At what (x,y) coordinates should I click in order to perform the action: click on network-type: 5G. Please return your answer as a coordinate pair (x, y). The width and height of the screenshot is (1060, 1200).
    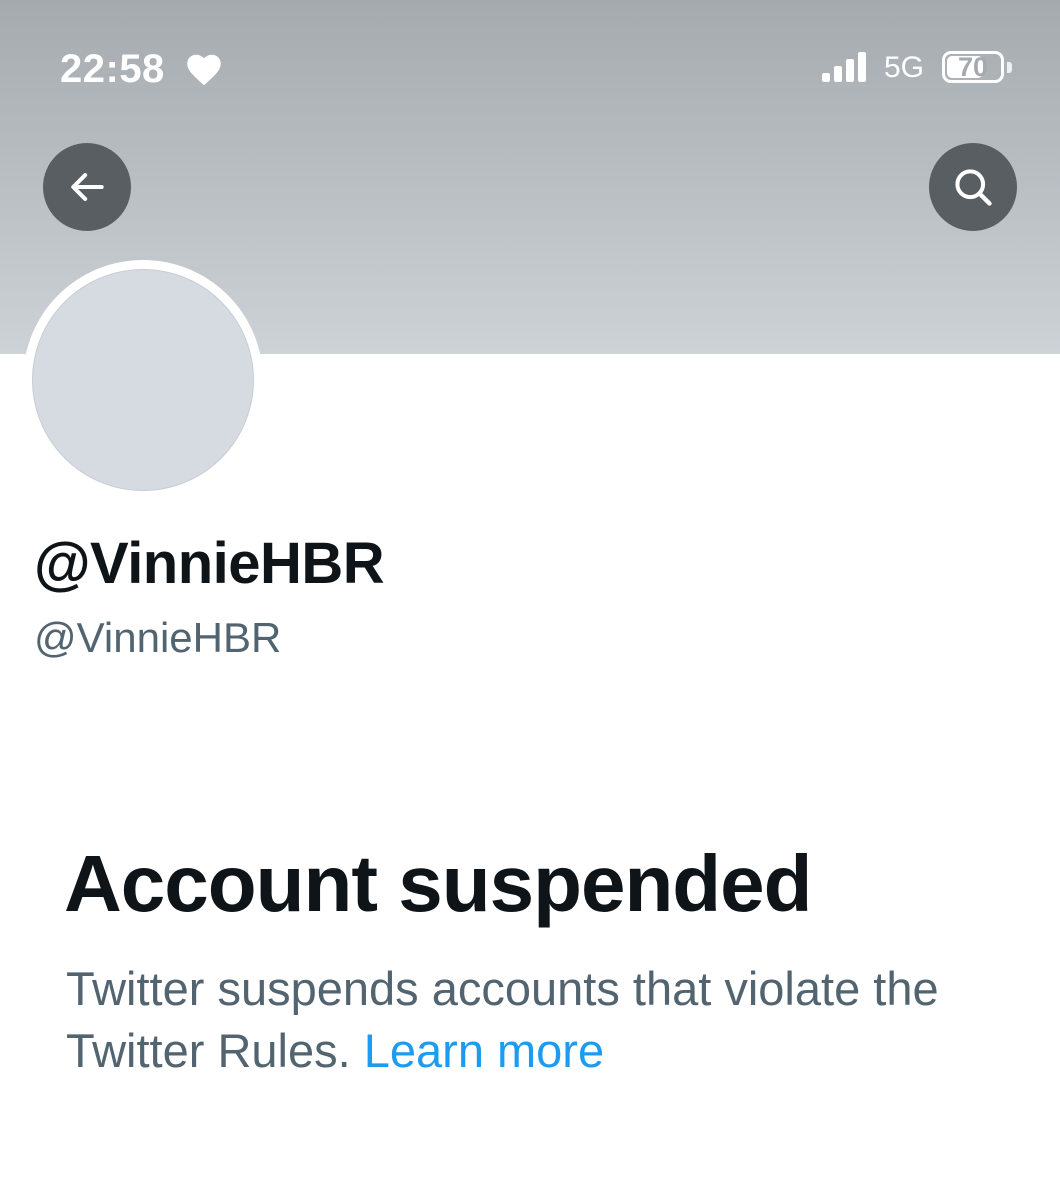
    Looking at the image, I should click on (904, 67).